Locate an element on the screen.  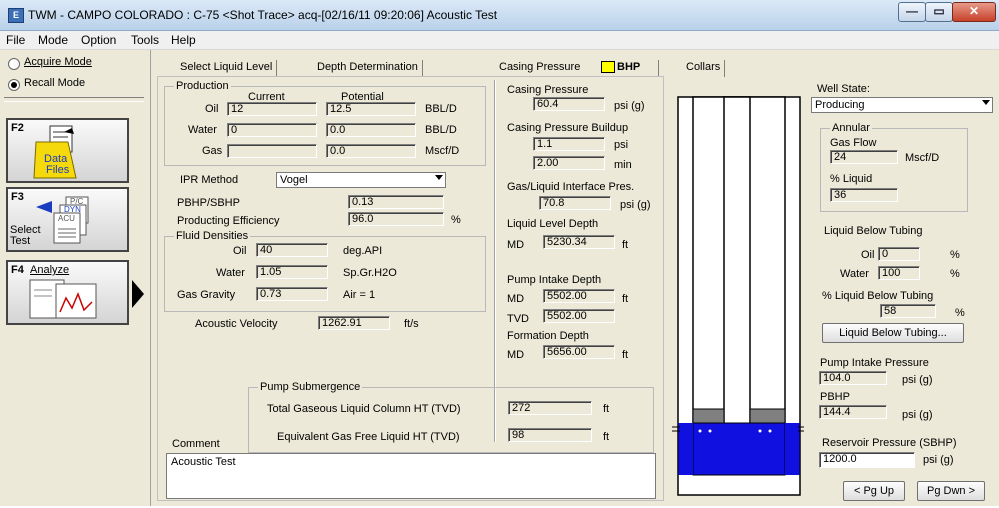
app-icon: E is located at coordinates (16, 15).